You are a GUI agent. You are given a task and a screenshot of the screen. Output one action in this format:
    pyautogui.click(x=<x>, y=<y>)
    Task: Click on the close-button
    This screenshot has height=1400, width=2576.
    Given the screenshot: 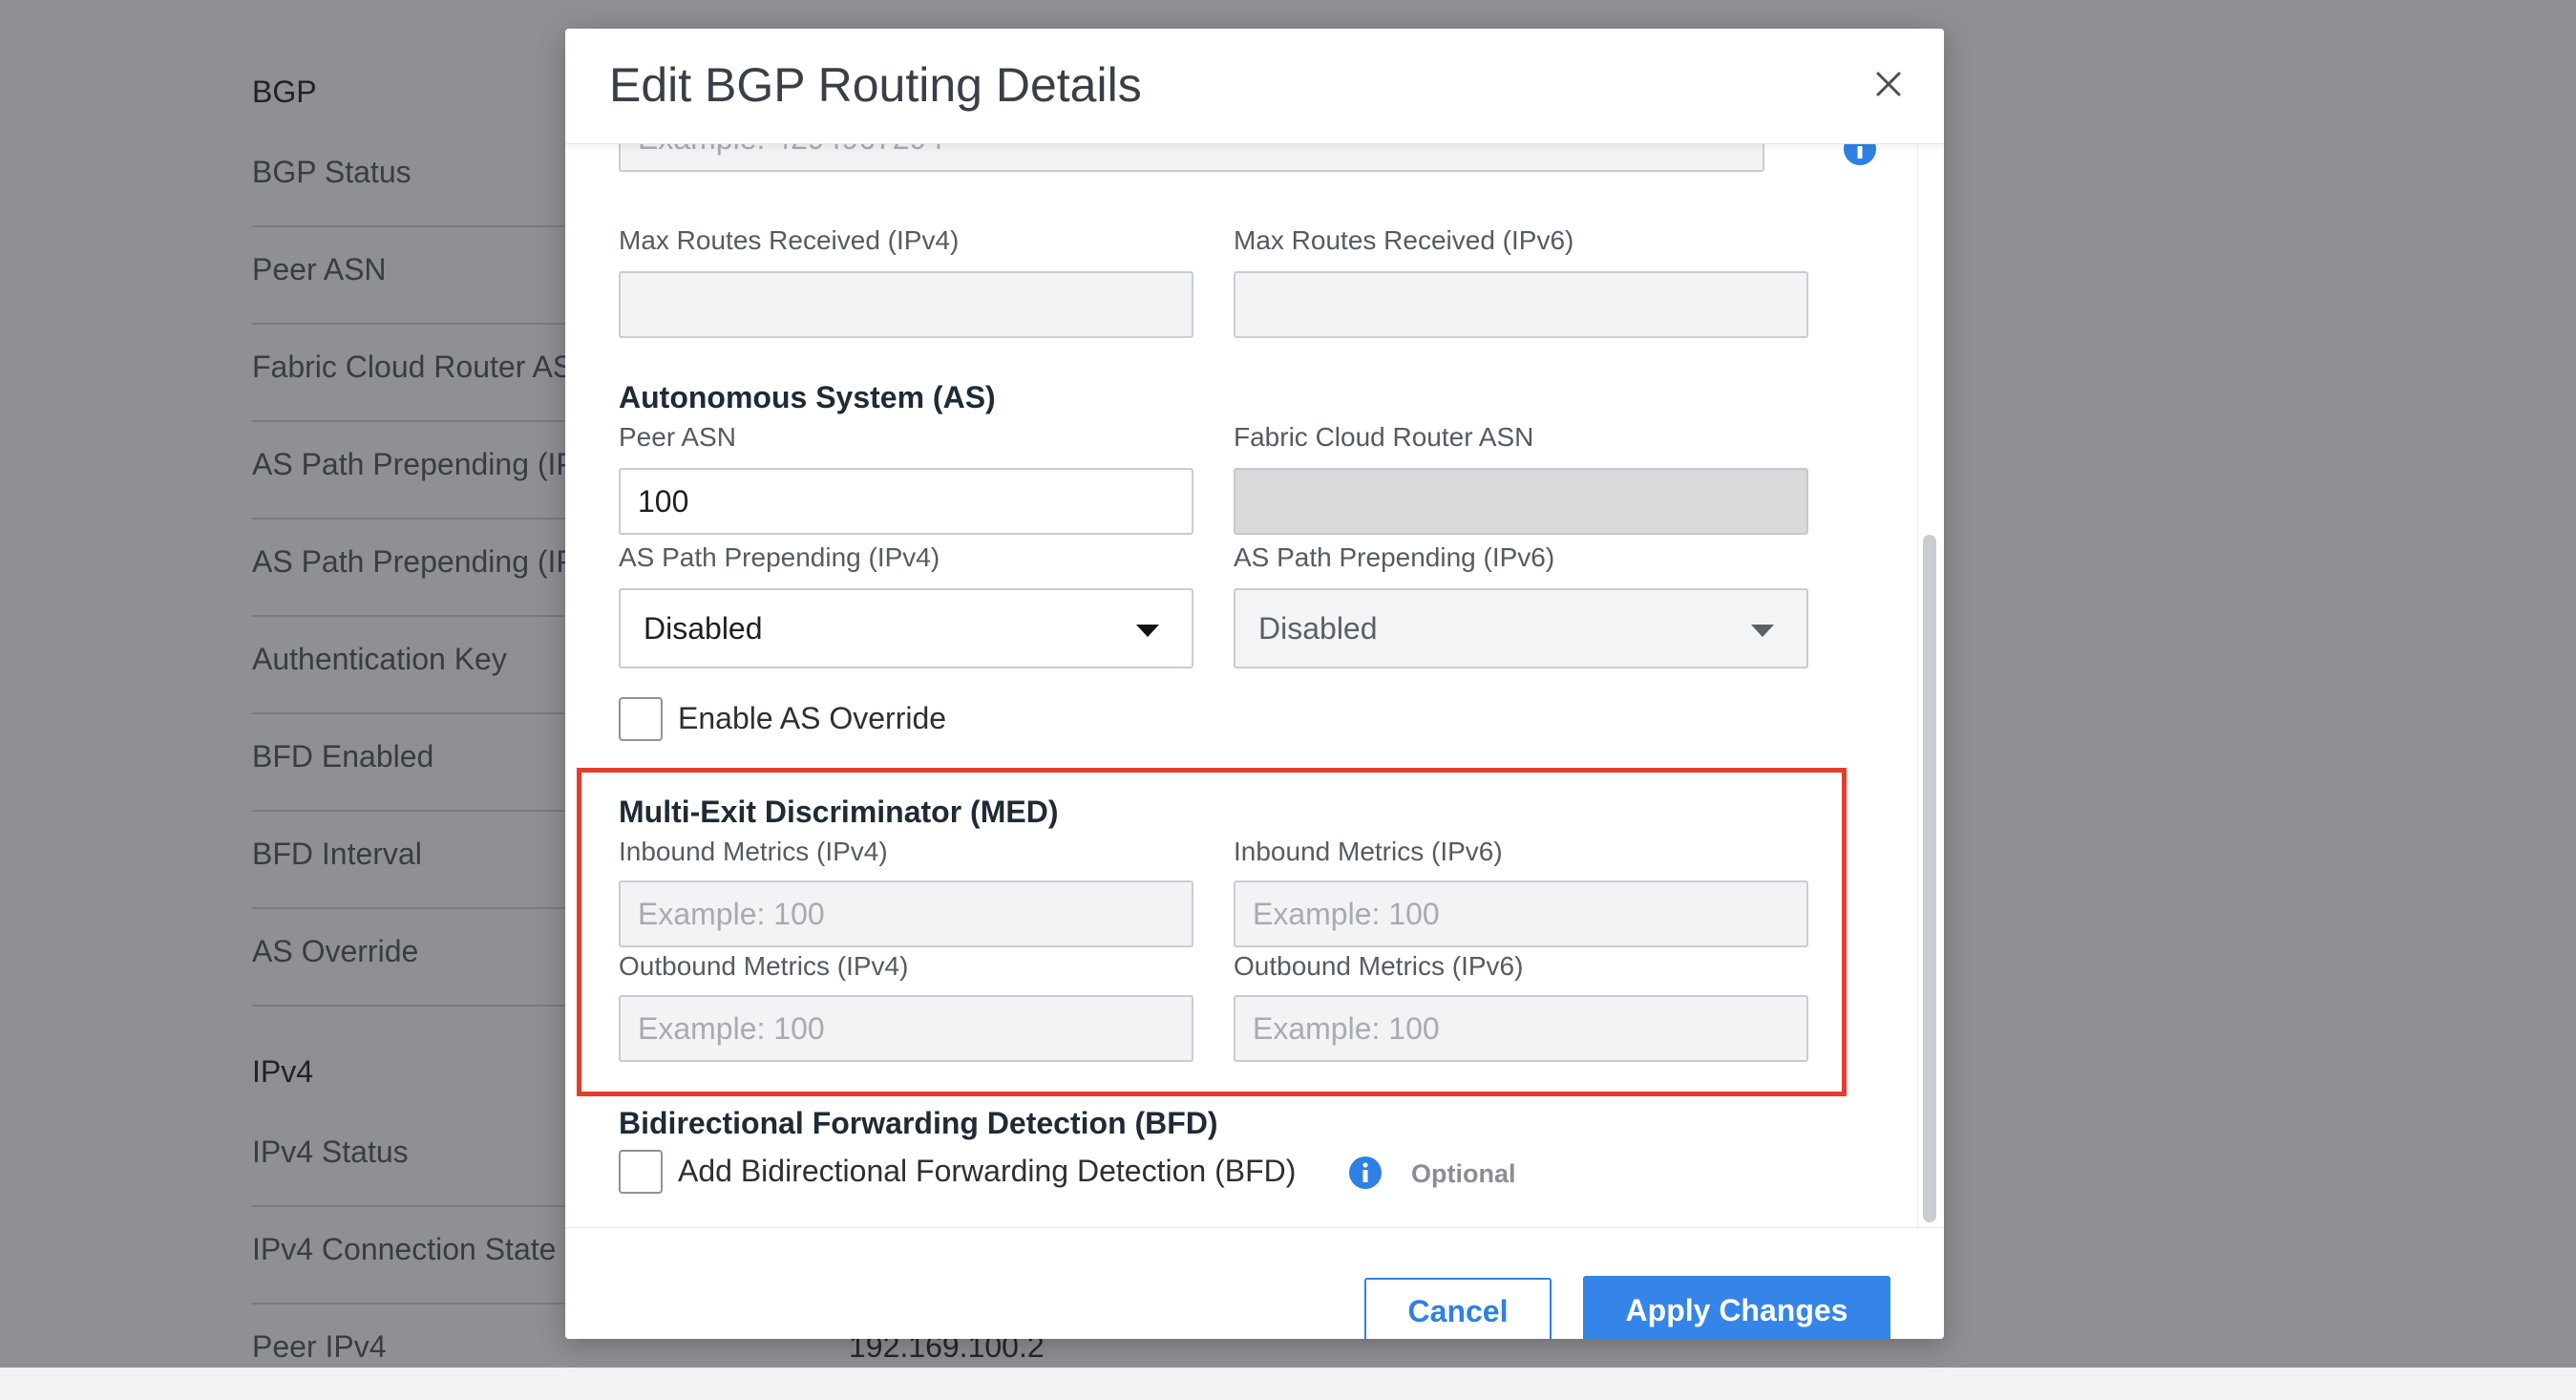 What is the action you would take?
    pyautogui.click(x=1888, y=84)
    